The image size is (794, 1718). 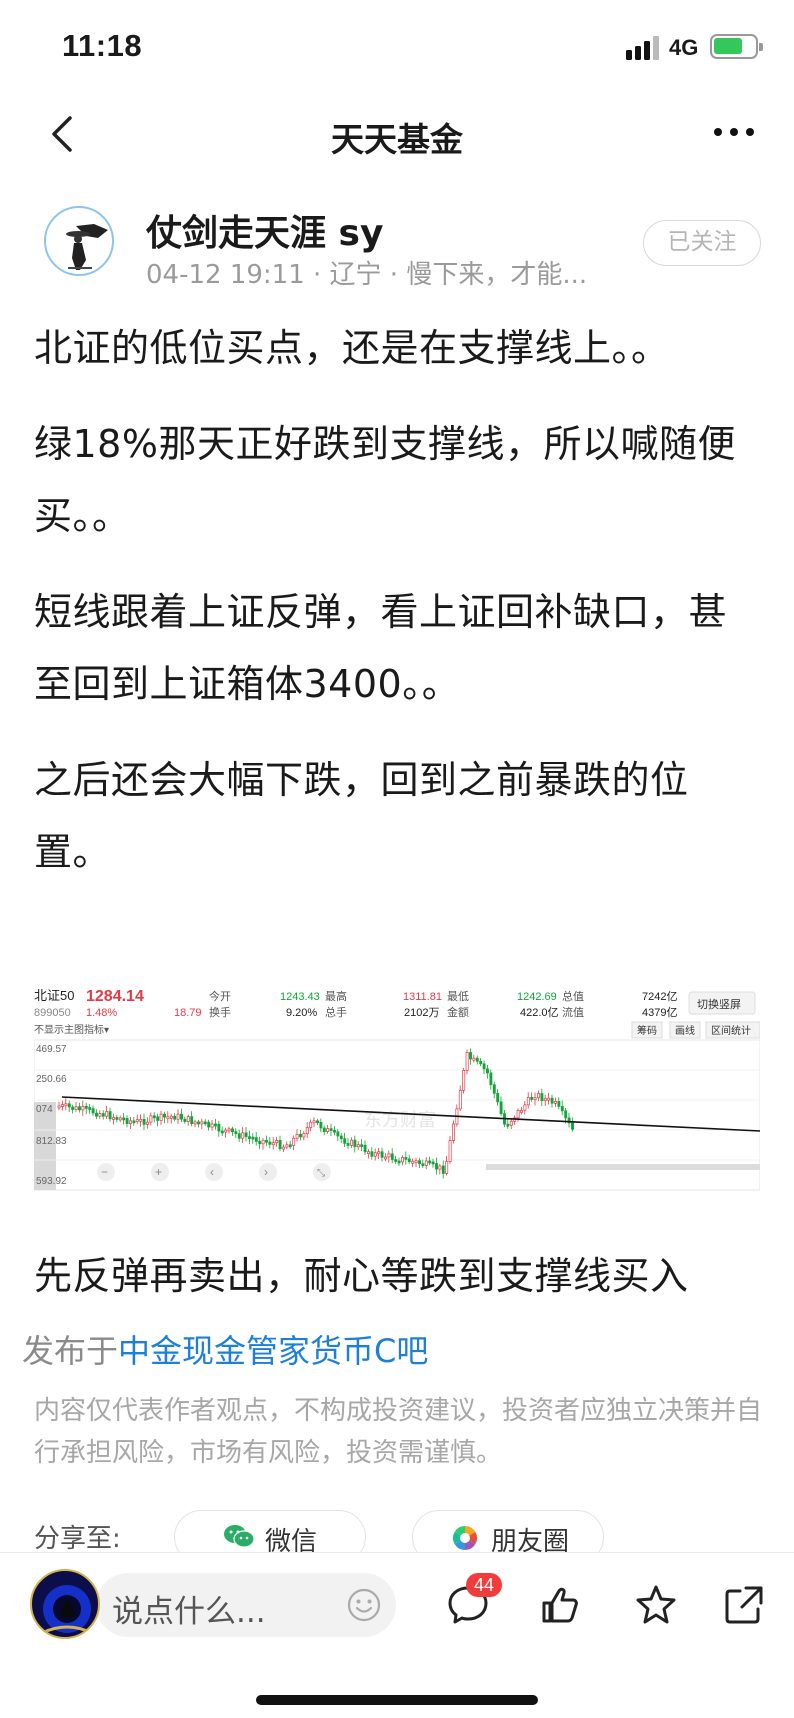 I want to click on share-icon, so click(x=744, y=1605).